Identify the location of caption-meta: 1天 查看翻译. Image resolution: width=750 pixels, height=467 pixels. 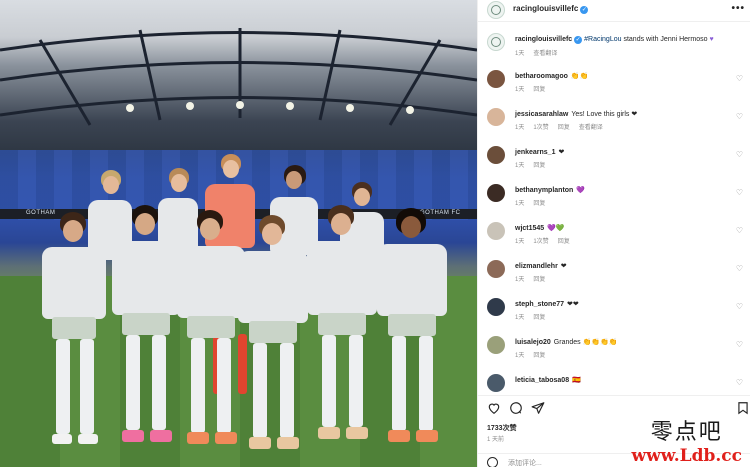
(540, 52).